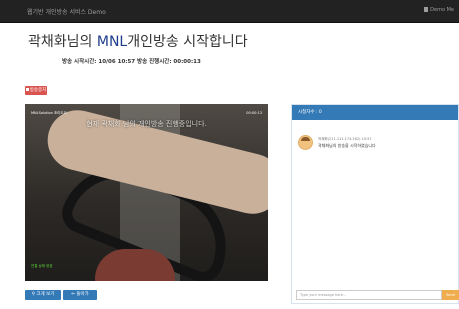 This screenshot has width=459, height=309. Describe the element at coordinates (27, 89) in the screenshot. I see `stop-icon` at that location.